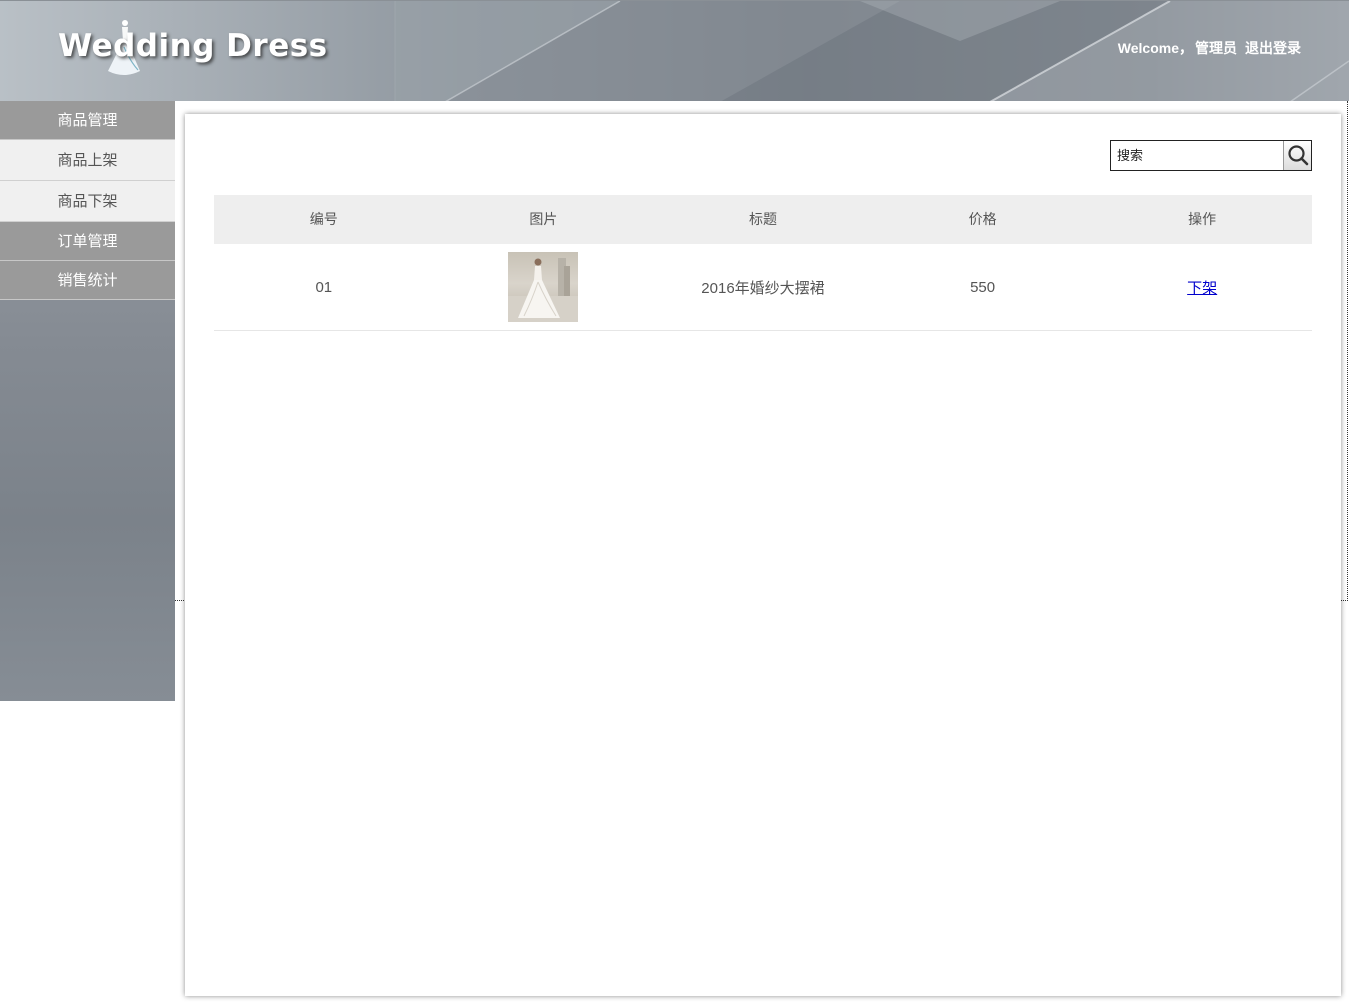 The image size is (1349, 1005). What do you see at coordinates (87, 160) in the screenshot?
I see `sidebar-item-product-listing: 商品上架` at bounding box center [87, 160].